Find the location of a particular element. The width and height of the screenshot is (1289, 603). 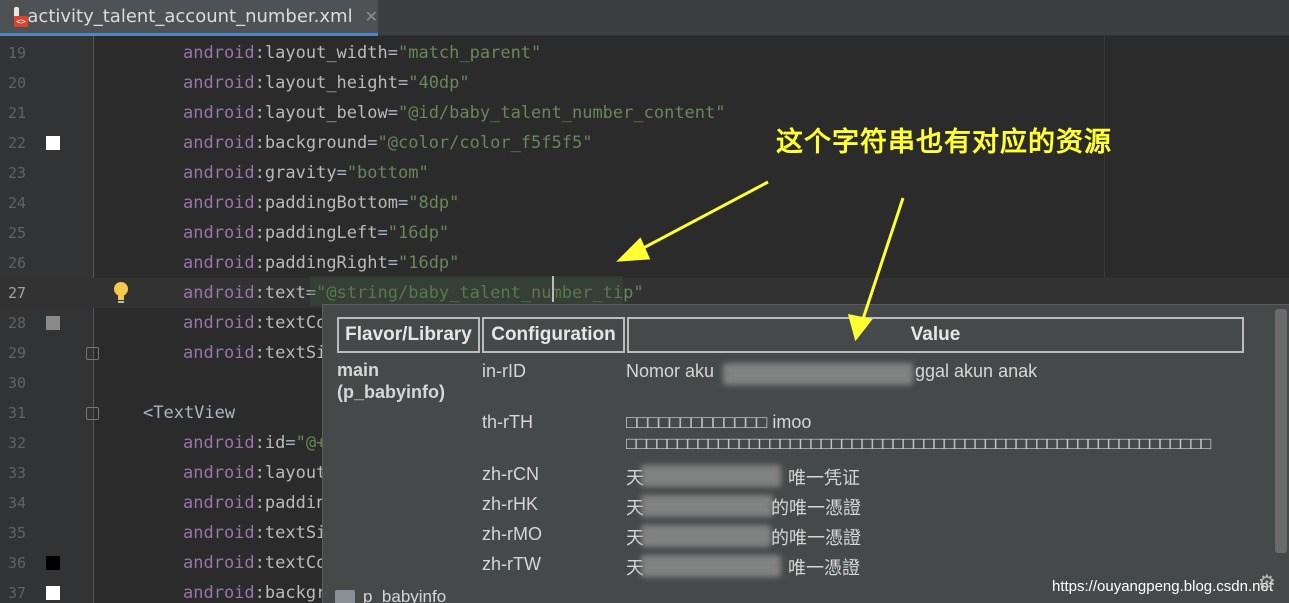

xml-attribute: android:paddin is located at coordinates (255, 503).